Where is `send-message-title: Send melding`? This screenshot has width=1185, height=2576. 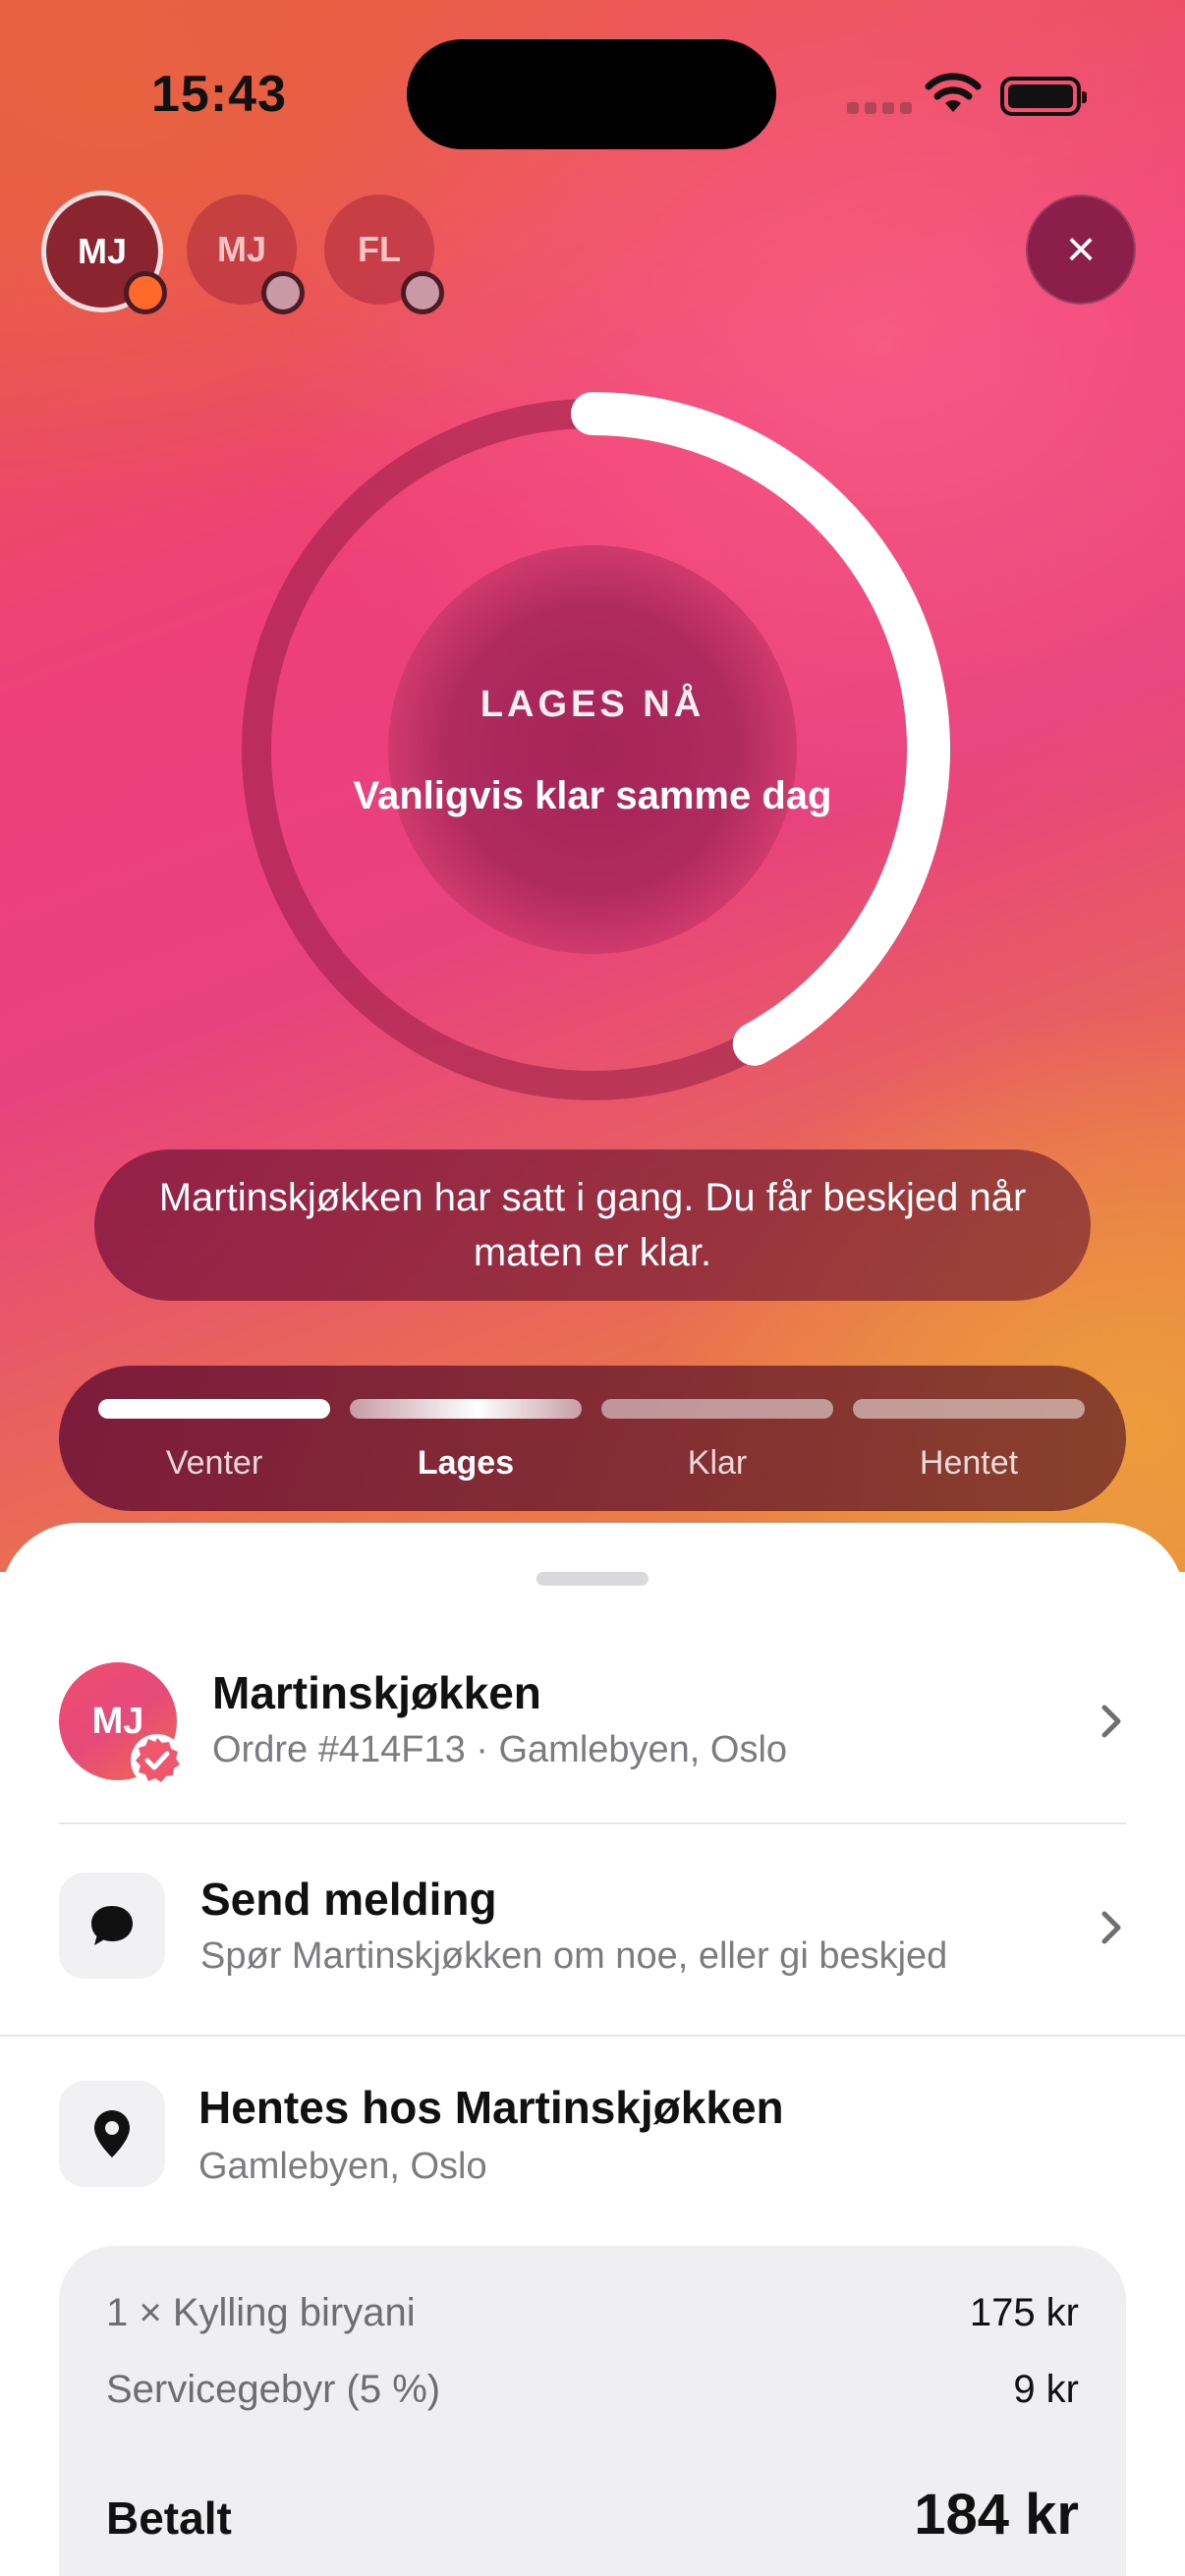
send-message-title: Send melding is located at coordinates (349, 1899).